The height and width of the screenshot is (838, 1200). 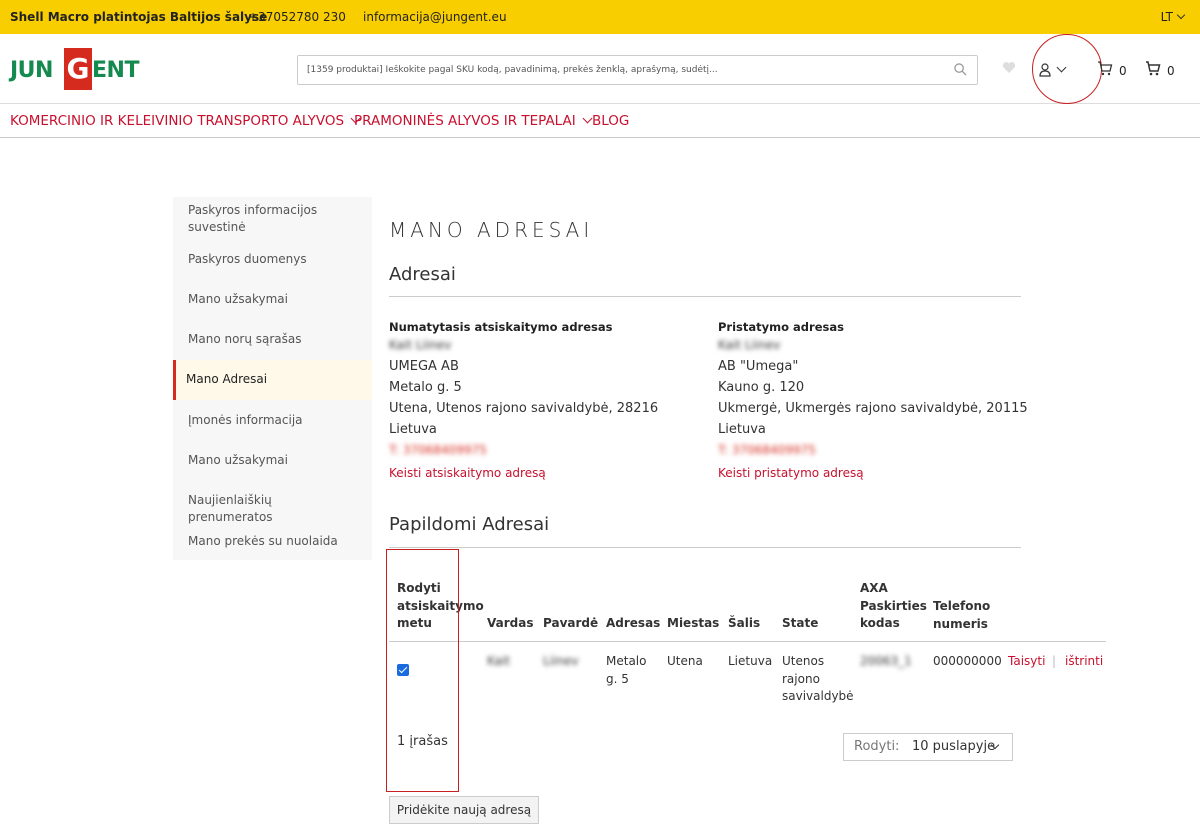 I want to click on billing-street: Metalo g. 5, so click(x=425, y=387).